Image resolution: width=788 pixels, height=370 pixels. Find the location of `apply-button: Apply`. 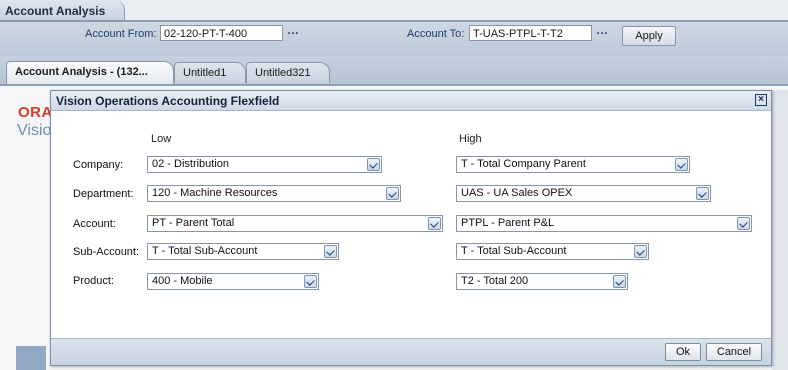

apply-button: Apply is located at coordinates (649, 36).